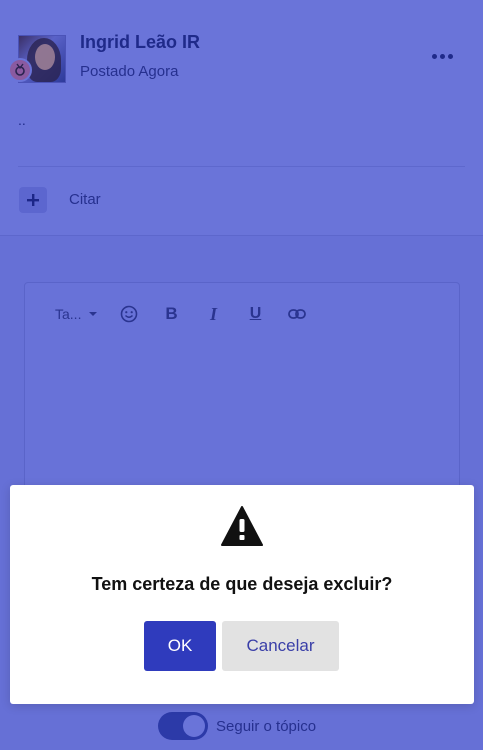 This screenshot has width=483, height=750. I want to click on more-horizontal-icon, so click(434, 56).